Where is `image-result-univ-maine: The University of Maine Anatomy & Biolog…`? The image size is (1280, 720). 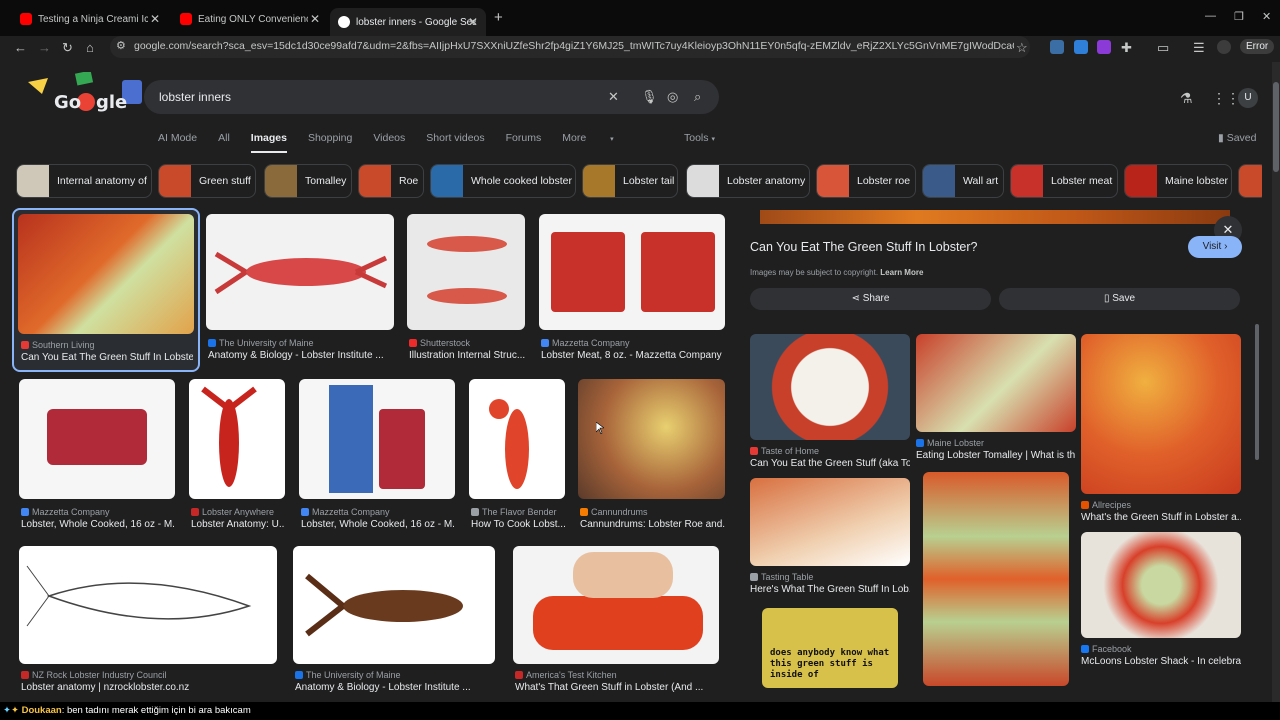
image-result-univ-maine: The University of Maine Anatomy & Biolog… is located at coordinates (300, 291).